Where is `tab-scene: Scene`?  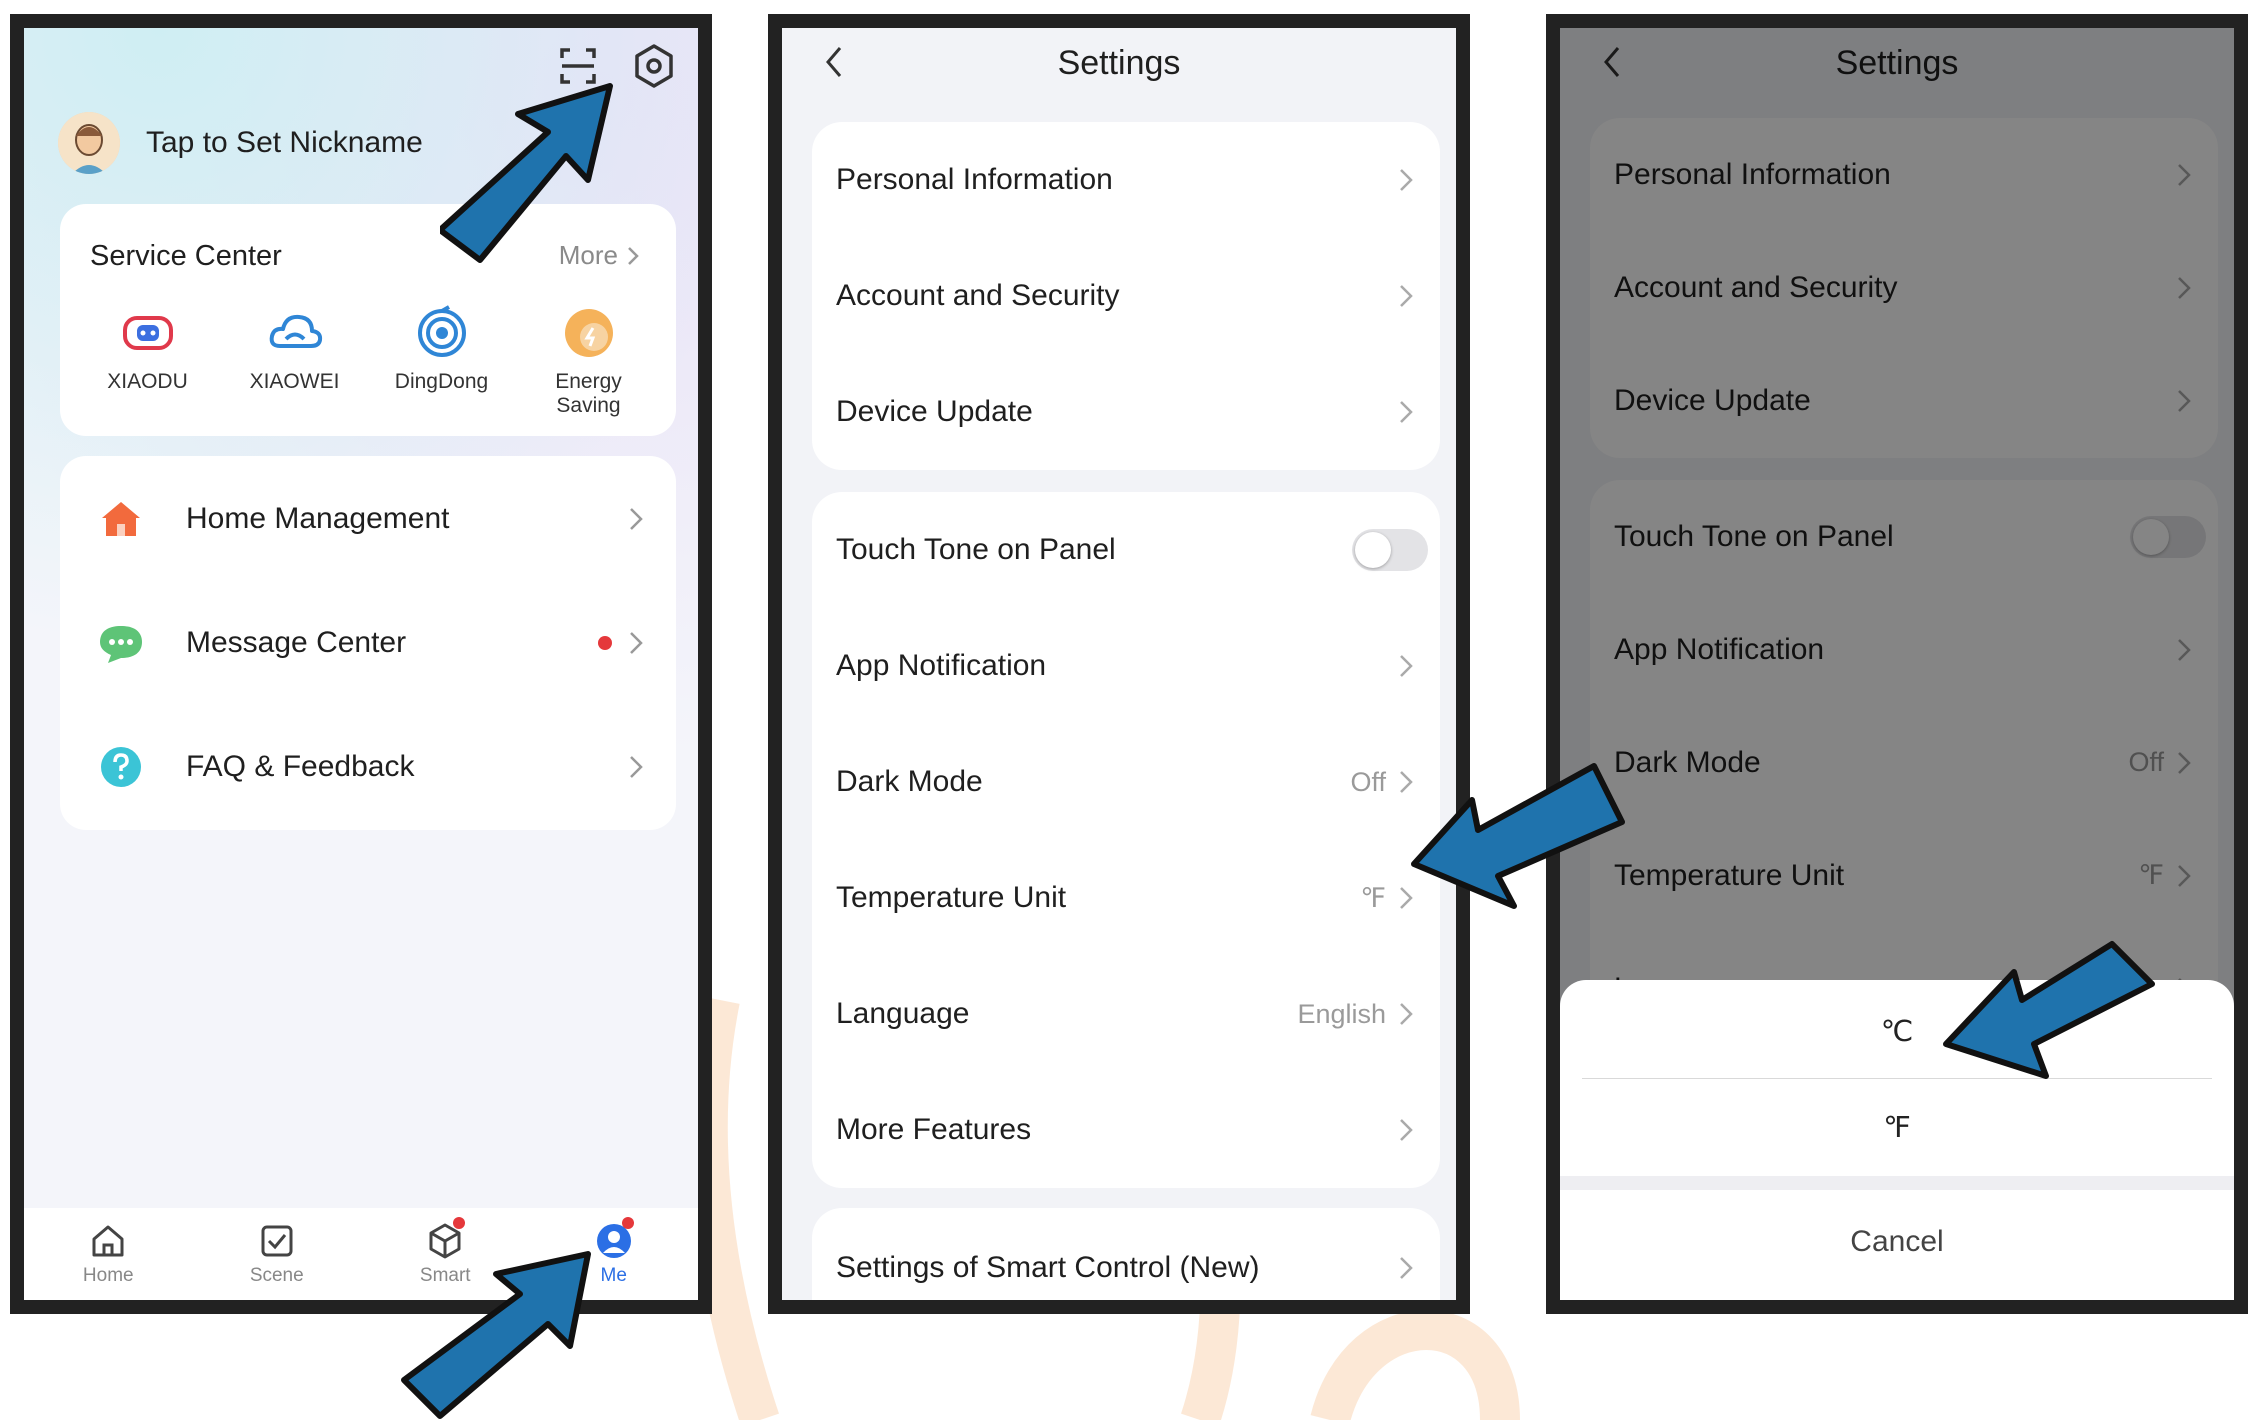
tab-scene: Scene is located at coordinates (277, 1254).